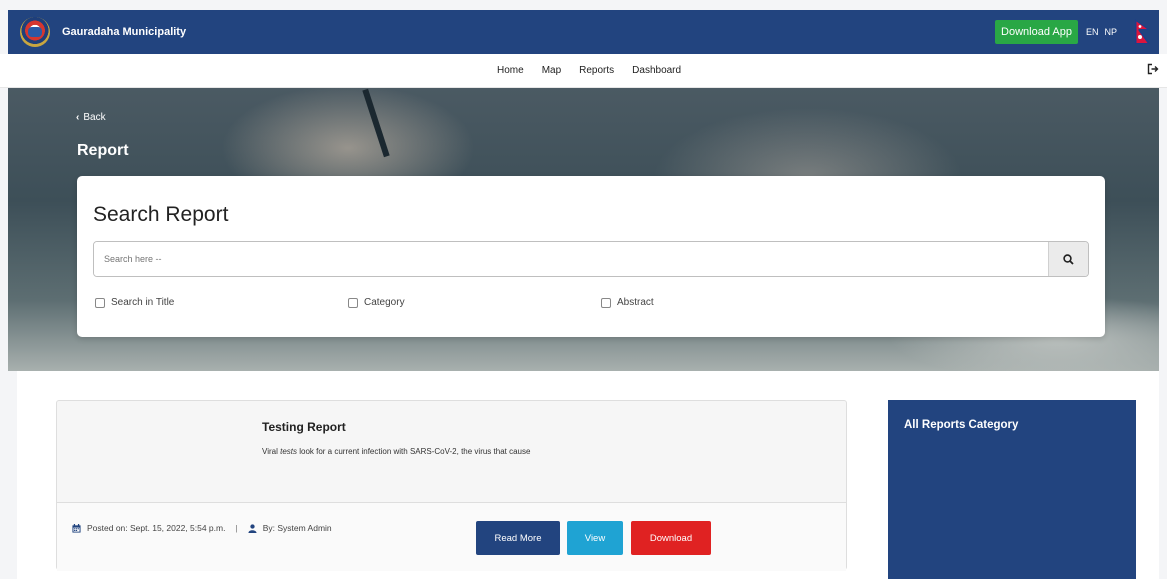 This screenshot has width=1167, height=579. What do you see at coordinates (961, 425) in the screenshot?
I see `category-panel-title: All Reports Category` at bounding box center [961, 425].